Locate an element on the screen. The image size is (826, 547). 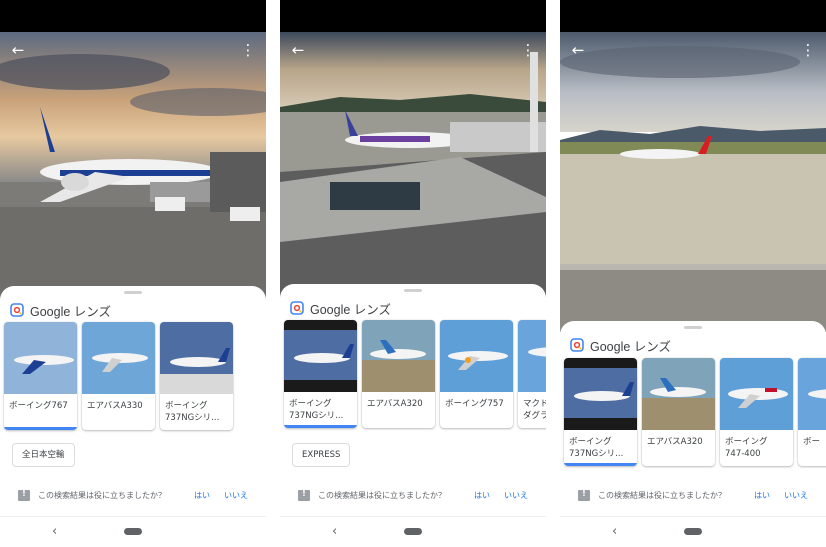
result-card: ボーイング767 is located at coordinates (40, 376).